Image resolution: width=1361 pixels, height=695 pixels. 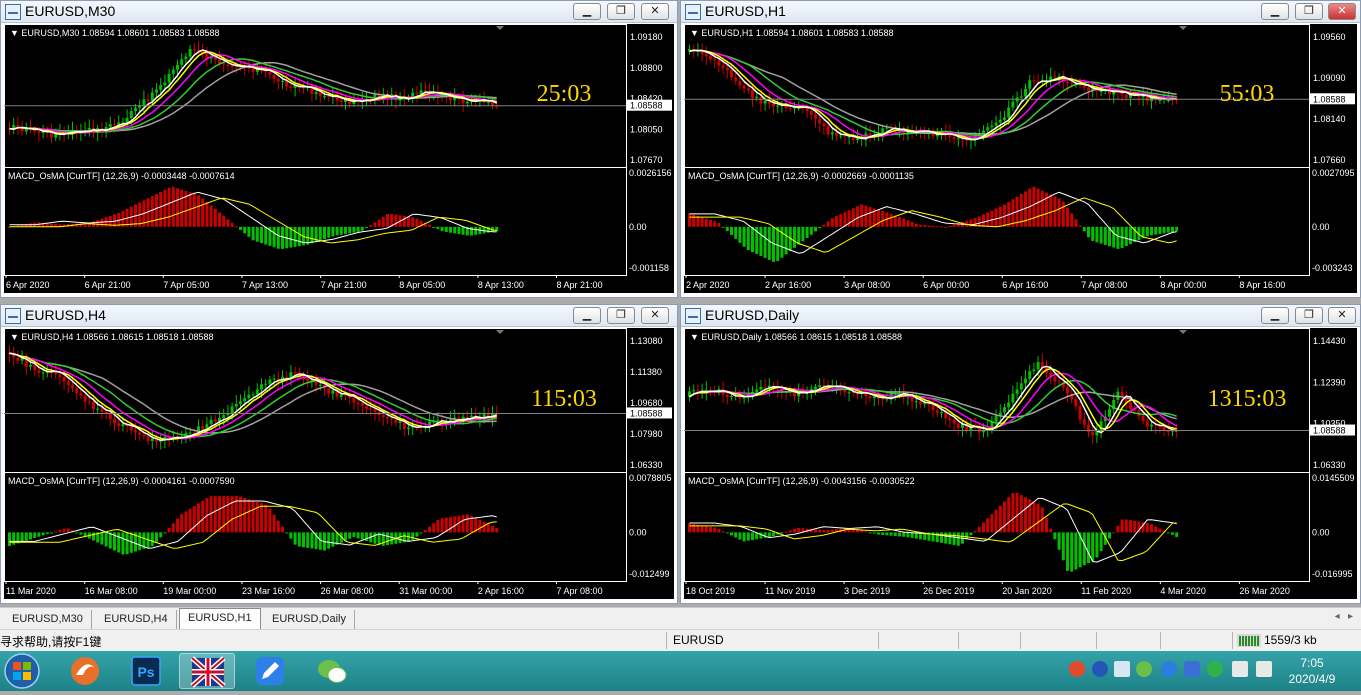 What do you see at coordinates (48, 619) in the screenshot?
I see `tab-eurusd-m30: EURUSD,M30` at bounding box center [48, 619].